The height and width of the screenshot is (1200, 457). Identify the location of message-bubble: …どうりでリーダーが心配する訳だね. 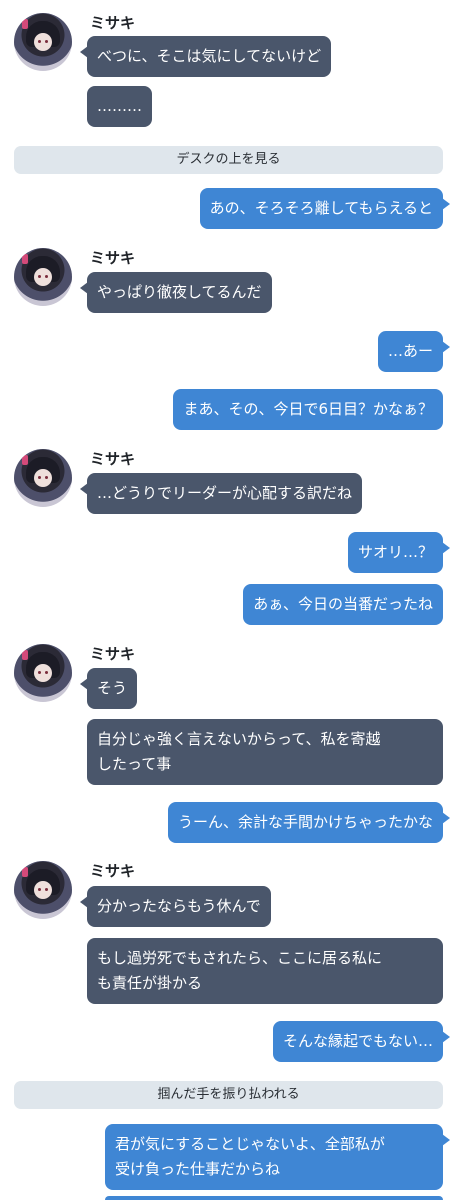
(221, 493).